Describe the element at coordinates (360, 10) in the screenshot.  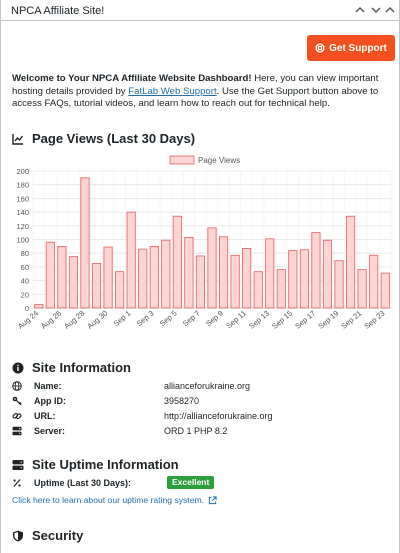
I see `move-up-icon` at that location.